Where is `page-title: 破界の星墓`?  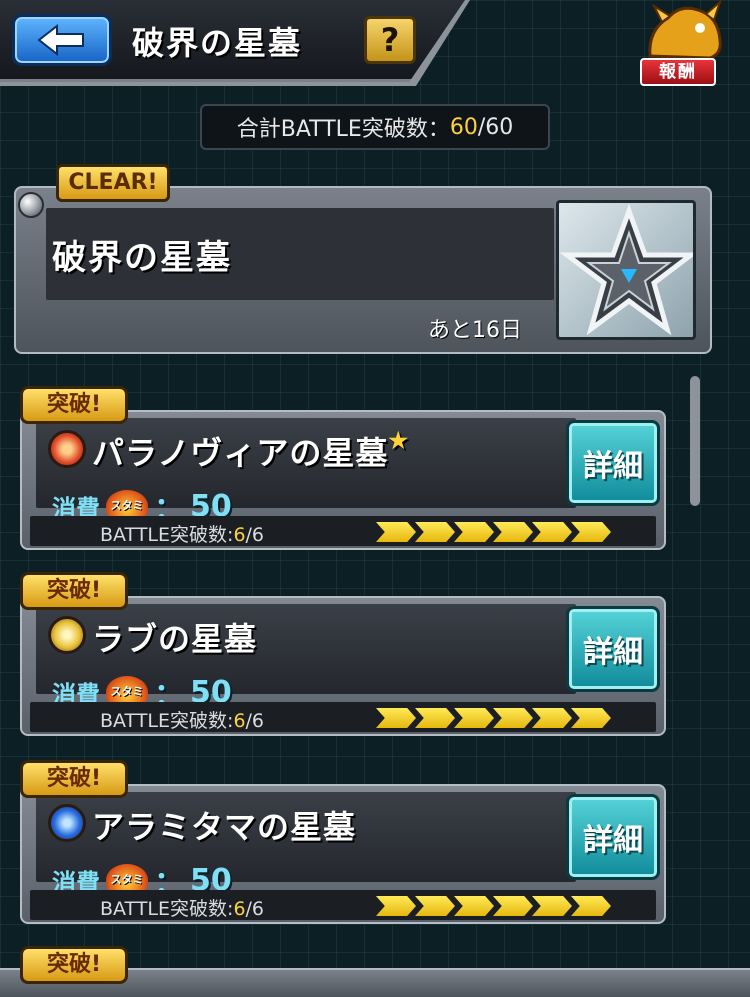
page-title: 破界の星墓 is located at coordinates (217, 43).